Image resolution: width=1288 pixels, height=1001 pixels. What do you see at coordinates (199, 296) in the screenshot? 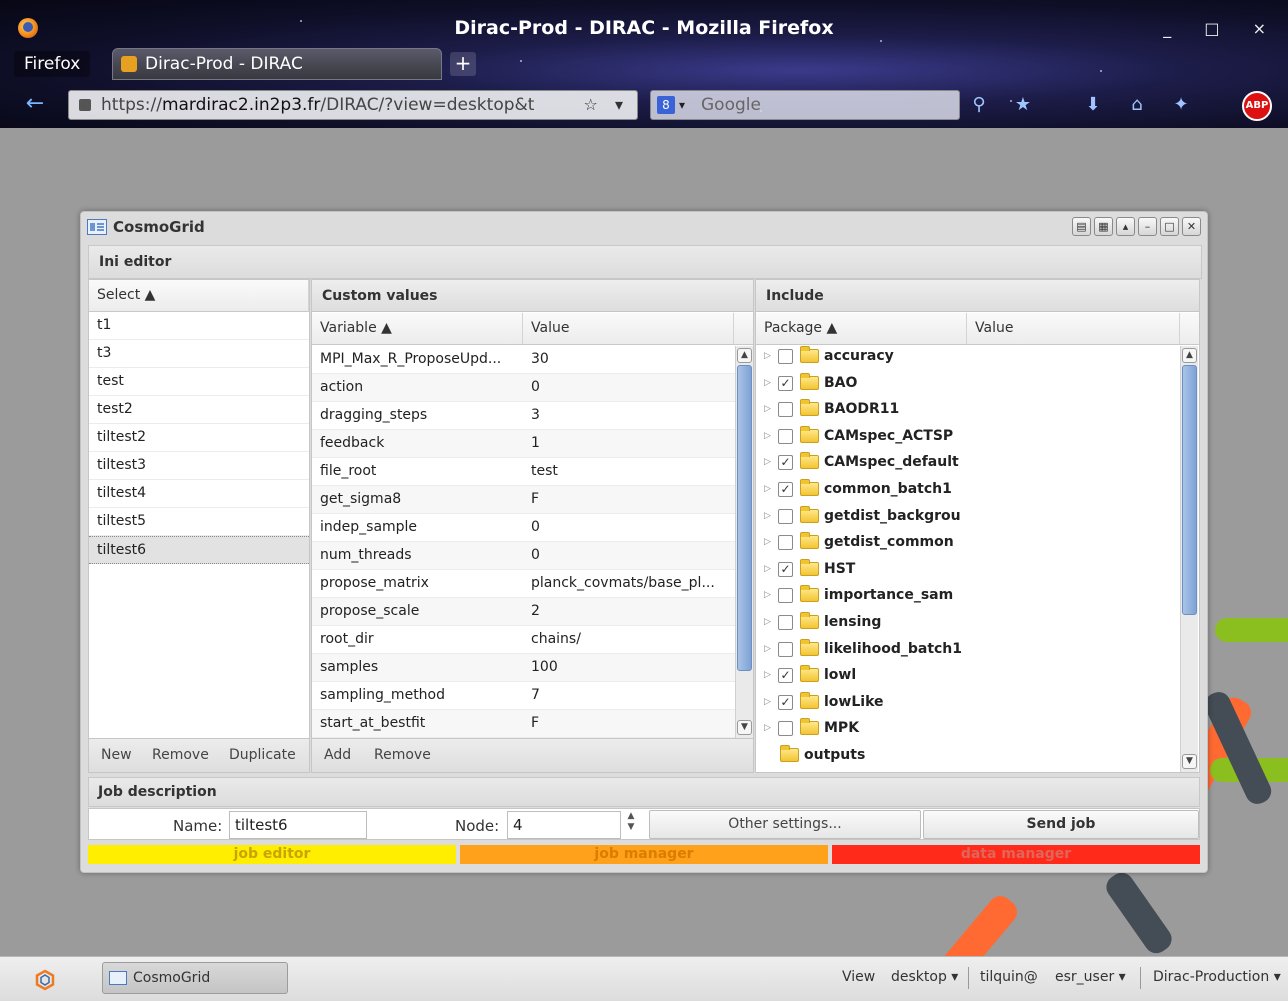
I see `select-column-header: Select ▲` at bounding box center [199, 296].